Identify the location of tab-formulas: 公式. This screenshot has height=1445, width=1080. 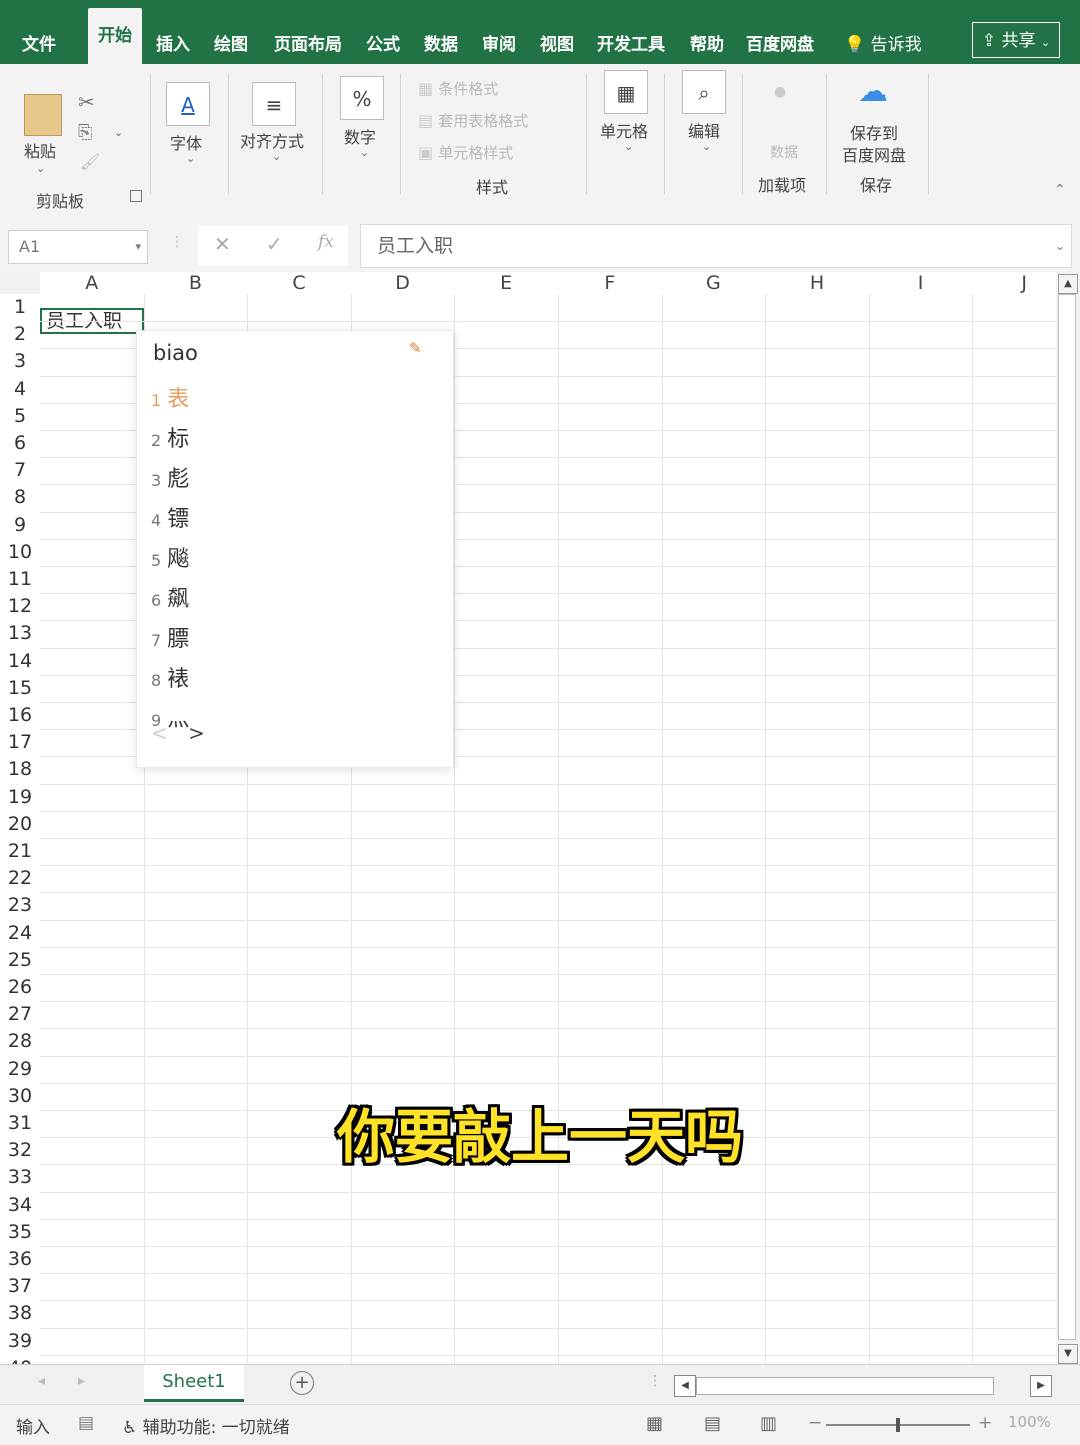
(383, 45).